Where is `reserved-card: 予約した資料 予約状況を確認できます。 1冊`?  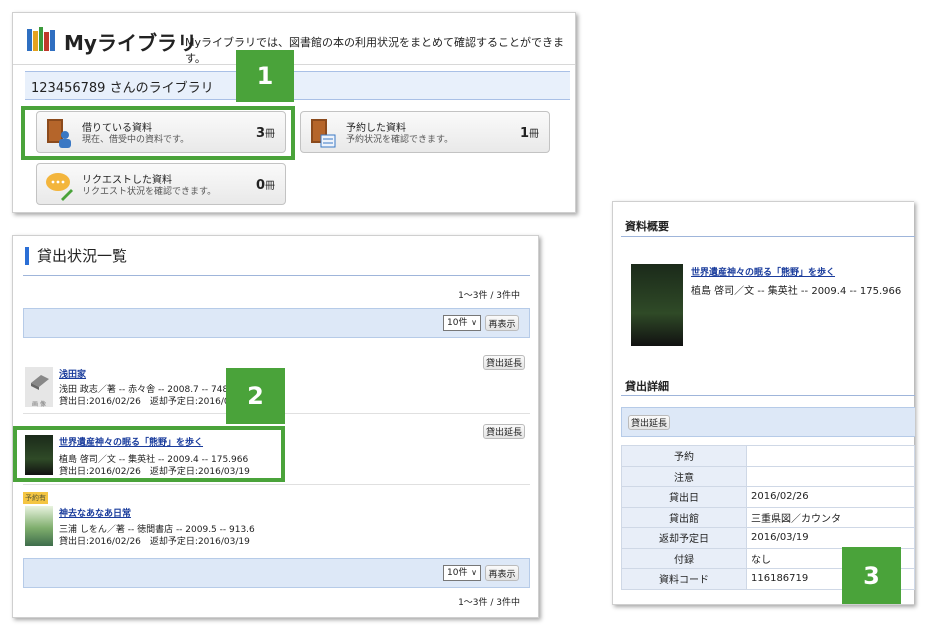
reserved-card: 予約した資料 予約状況を確認できます。 1冊 is located at coordinates (425, 132).